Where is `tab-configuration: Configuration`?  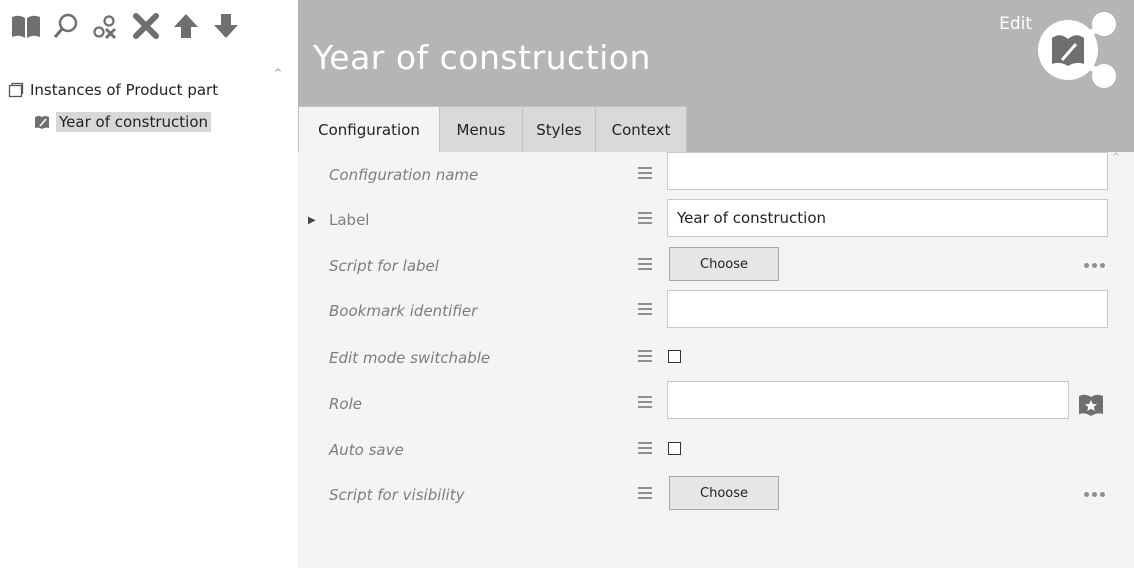
tab-configuration: Configuration is located at coordinates (369, 129).